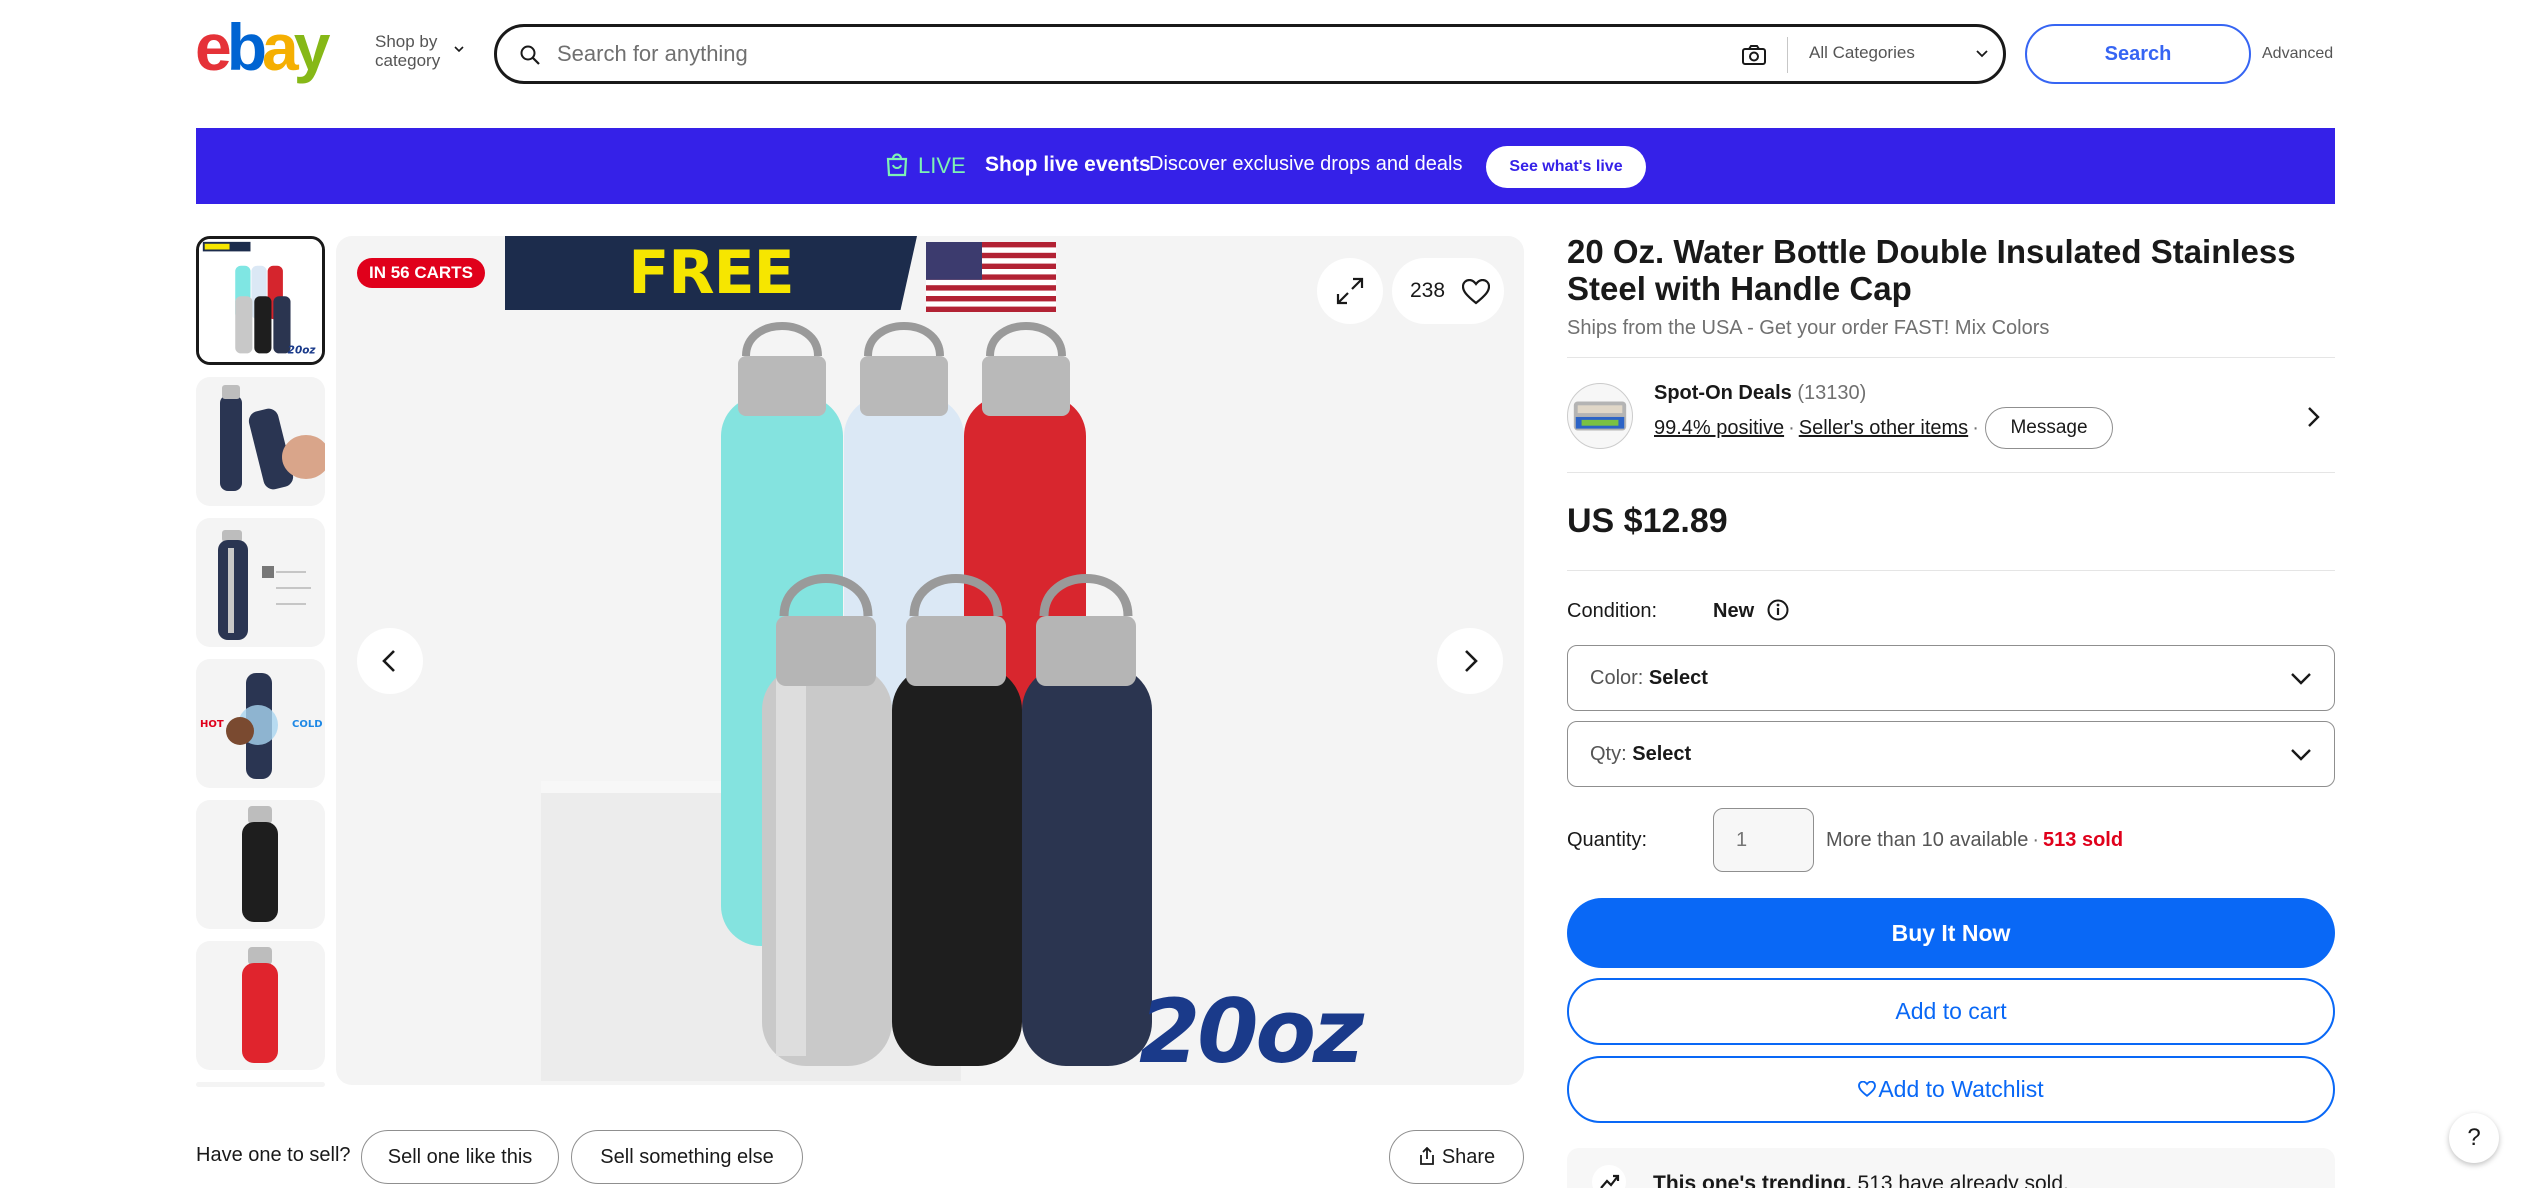 The height and width of the screenshot is (1188, 2533). I want to click on color-select: Color: Select, so click(1951, 678).